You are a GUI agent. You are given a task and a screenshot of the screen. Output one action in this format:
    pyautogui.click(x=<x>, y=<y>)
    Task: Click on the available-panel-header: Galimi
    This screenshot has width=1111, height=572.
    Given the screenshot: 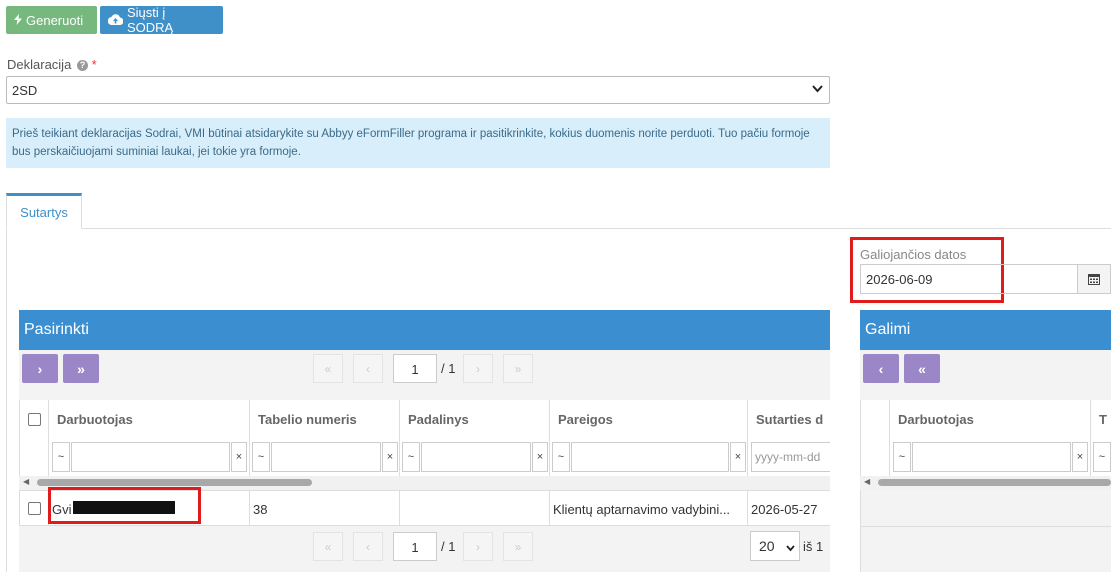 What is the action you would take?
    pyautogui.click(x=985, y=330)
    